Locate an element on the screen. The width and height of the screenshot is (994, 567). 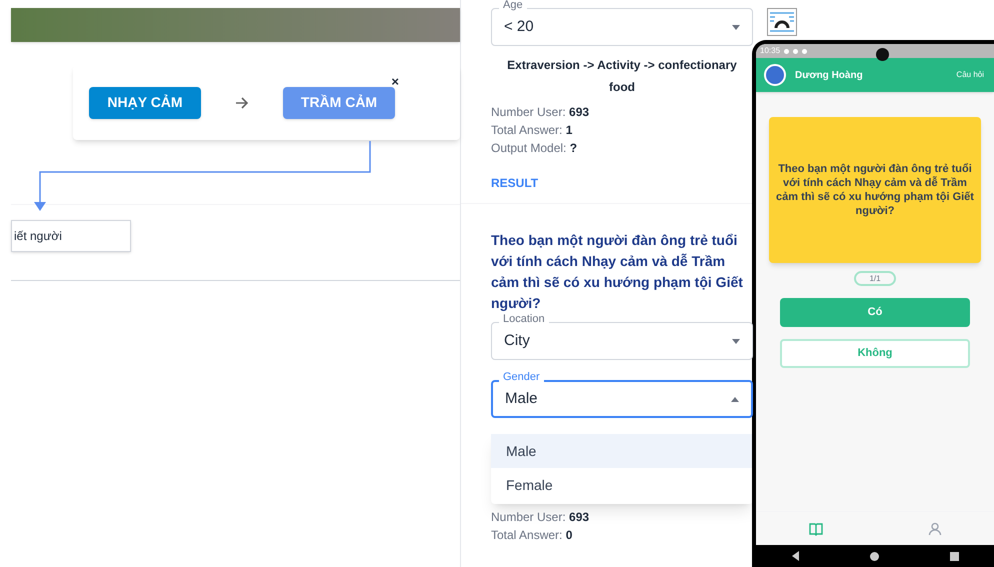
question-card: Theo bạn một người đàn ông trẻ tuổi với tính cách Nhạy cảm và dễ Trầm cảm thì sẽ có xu hướng phạm tội Giết người? is located at coordinates (875, 190).